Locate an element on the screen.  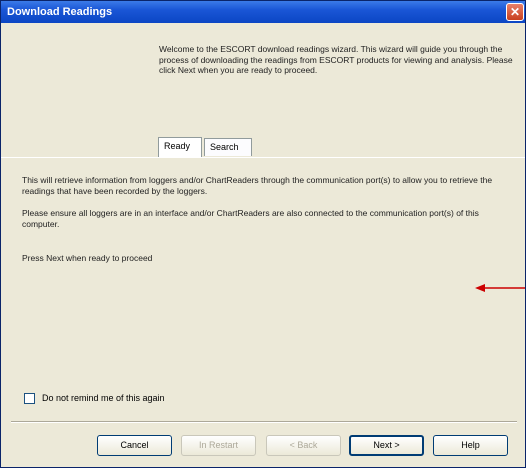
remind-checkbox-row: Do not remind me of this again is located at coordinates (94, 398).